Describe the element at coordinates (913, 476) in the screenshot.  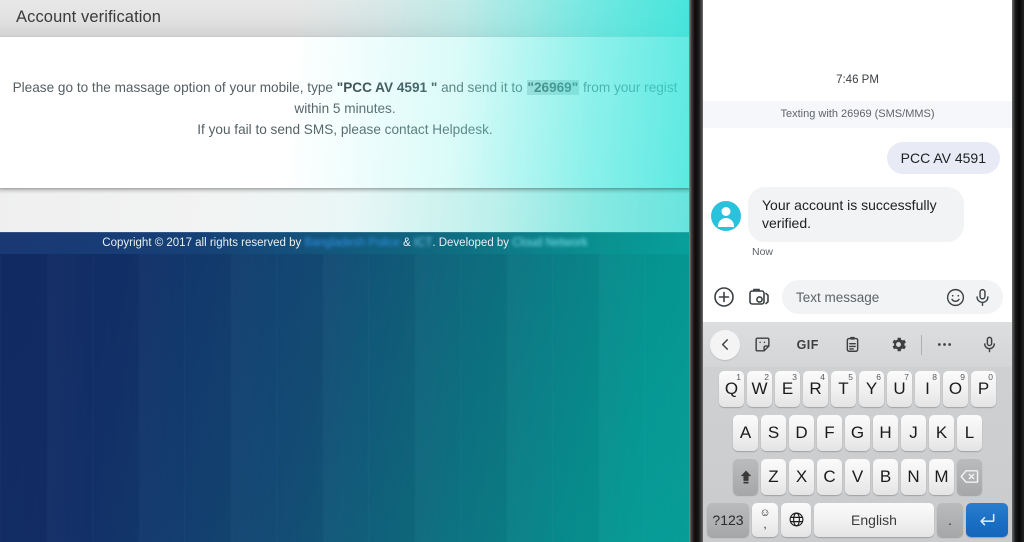
I see `key-n: N` at that location.